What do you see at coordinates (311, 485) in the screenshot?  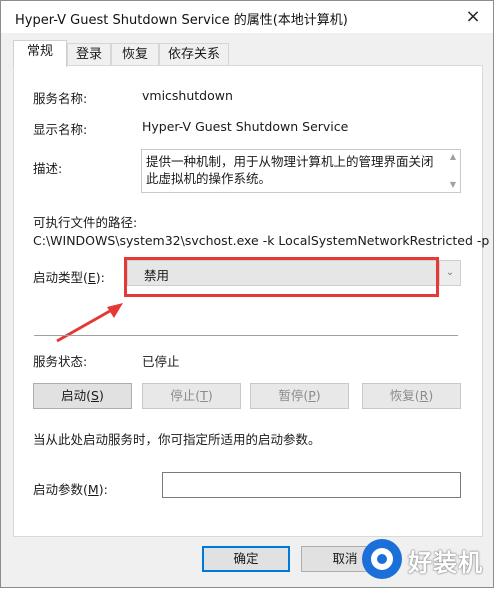 I see `start-params-input` at bounding box center [311, 485].